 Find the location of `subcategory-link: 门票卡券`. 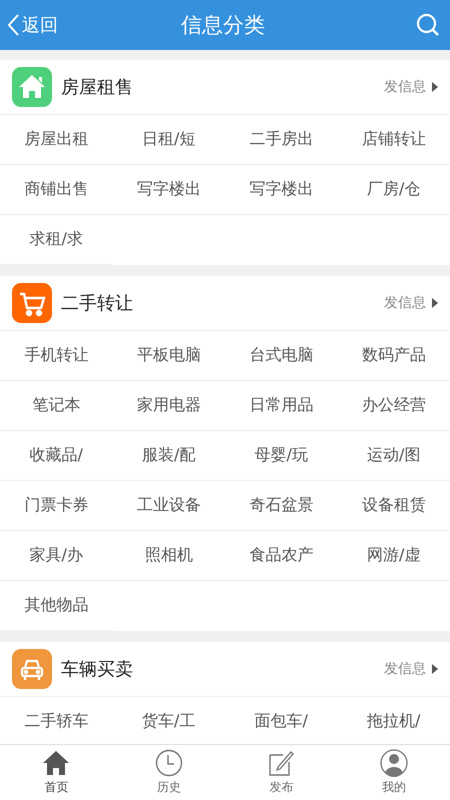

subcategory-link: 门票卡券 is located at coordinates (56, 505).